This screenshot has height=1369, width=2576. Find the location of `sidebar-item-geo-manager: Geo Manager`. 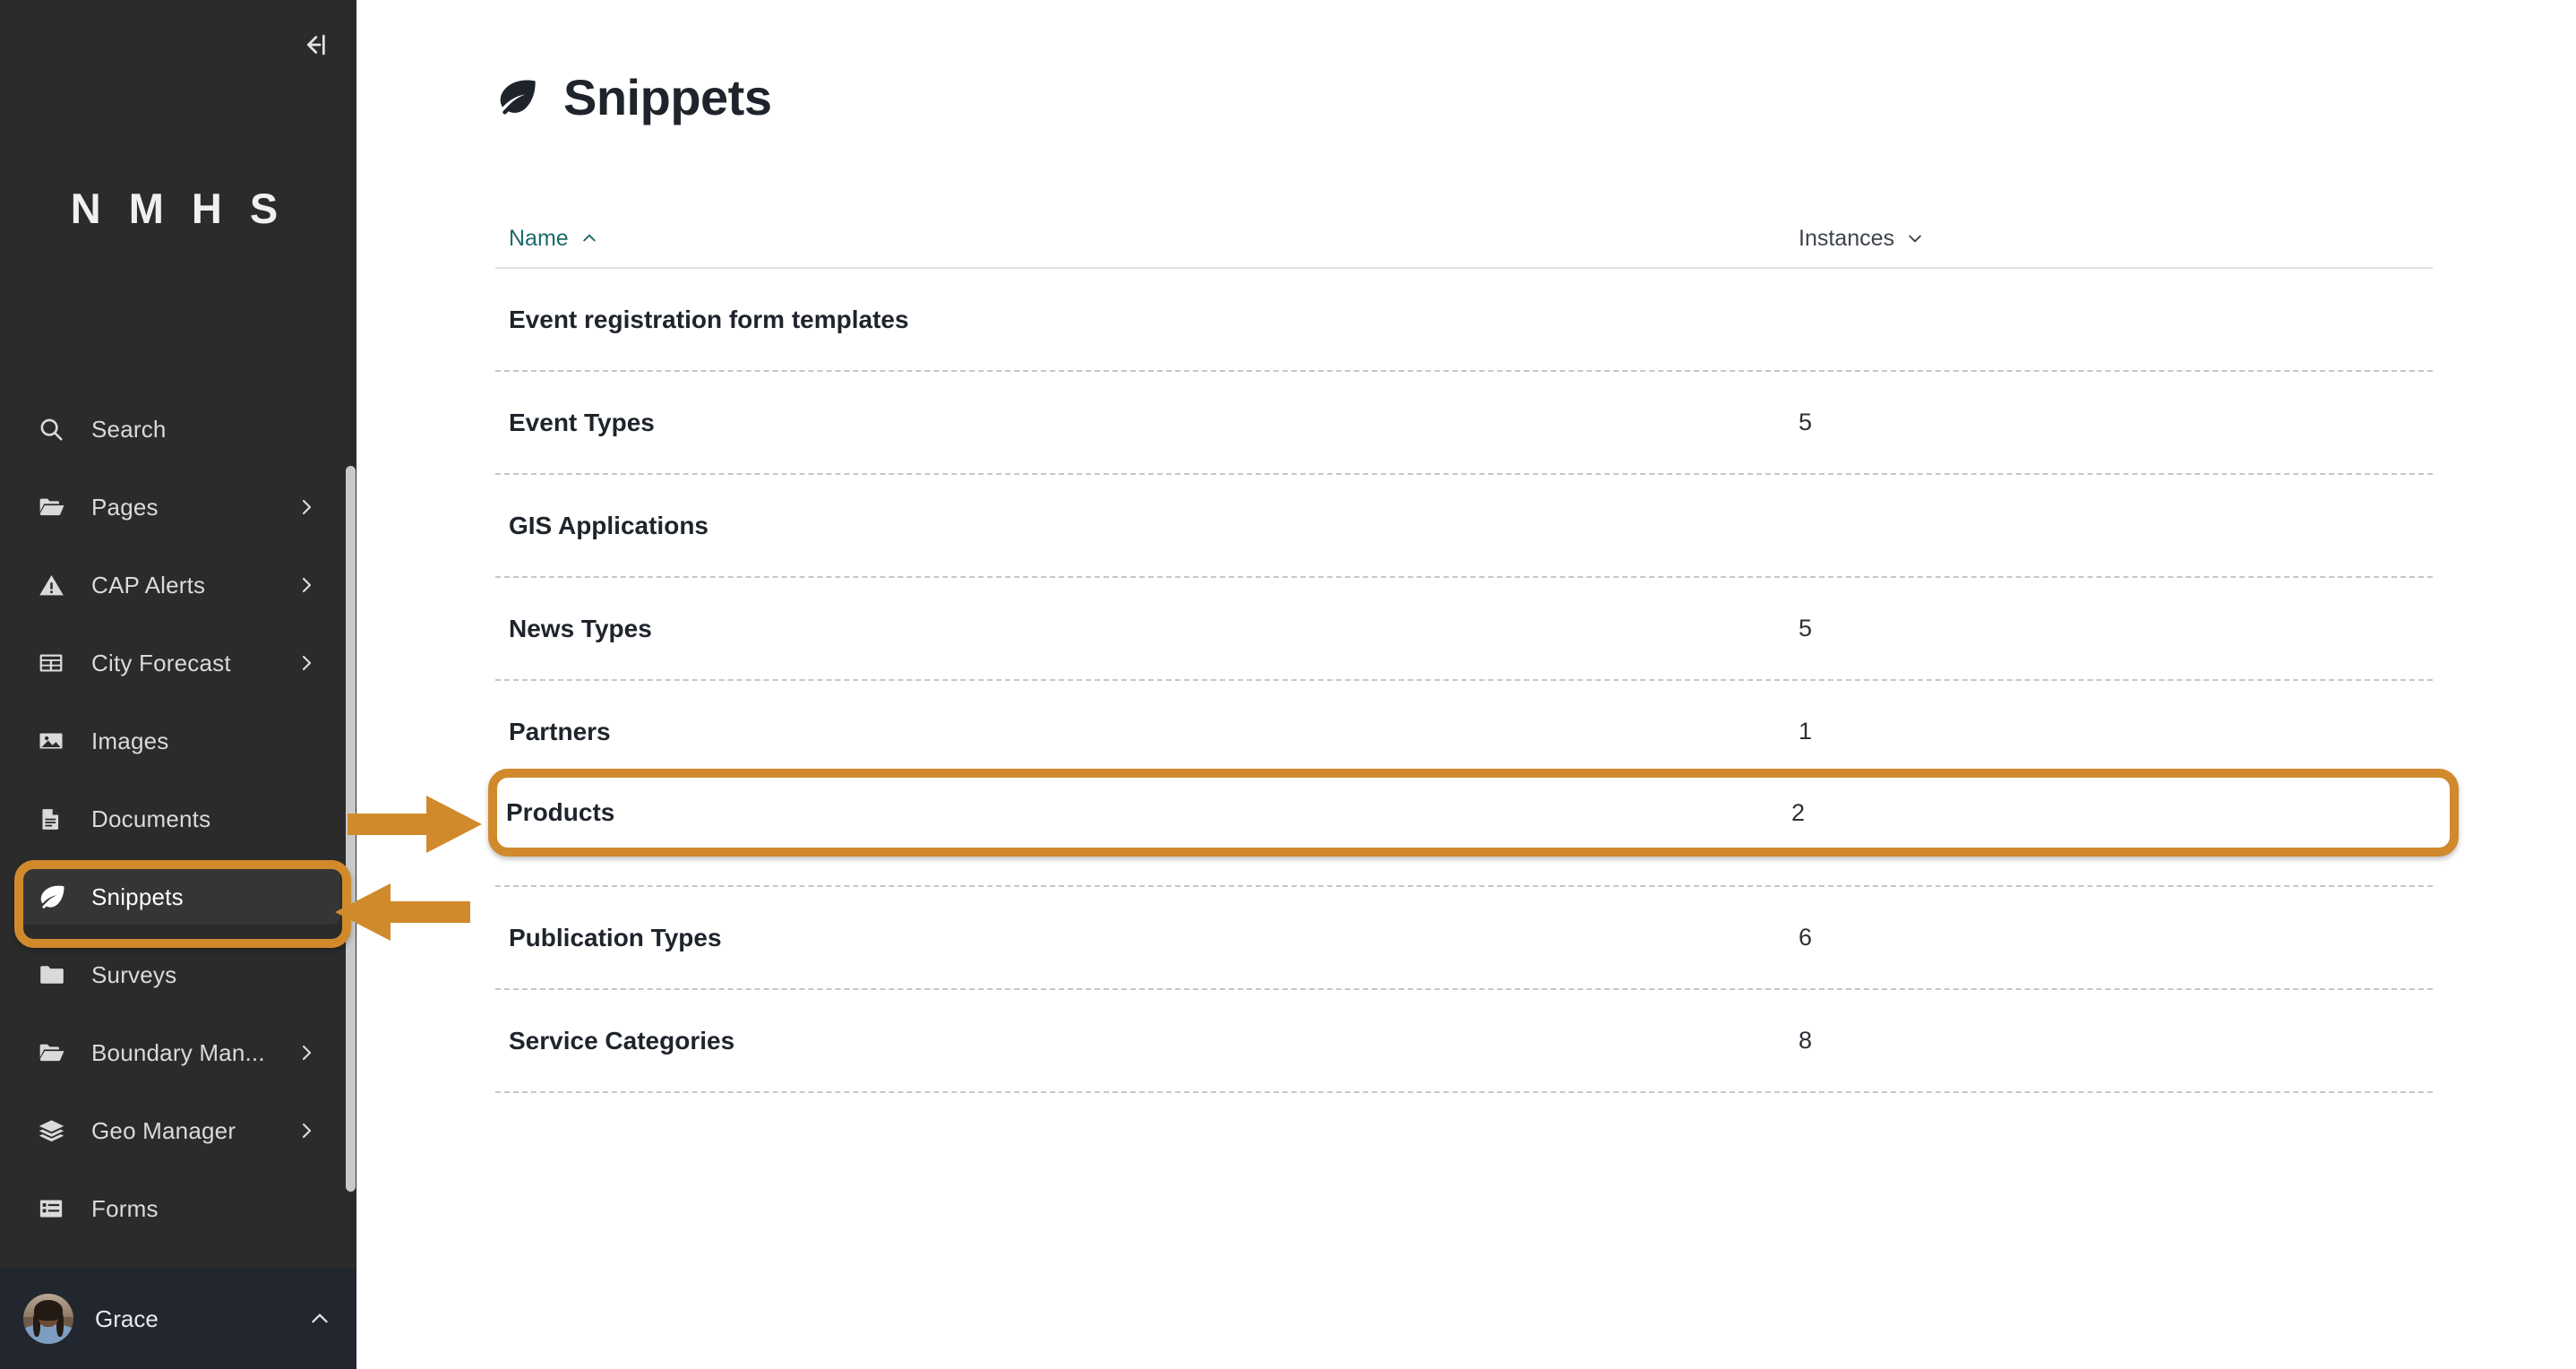

sidebar-item-geo-manager: Geo Manager is located at coordinates (178, 1130).